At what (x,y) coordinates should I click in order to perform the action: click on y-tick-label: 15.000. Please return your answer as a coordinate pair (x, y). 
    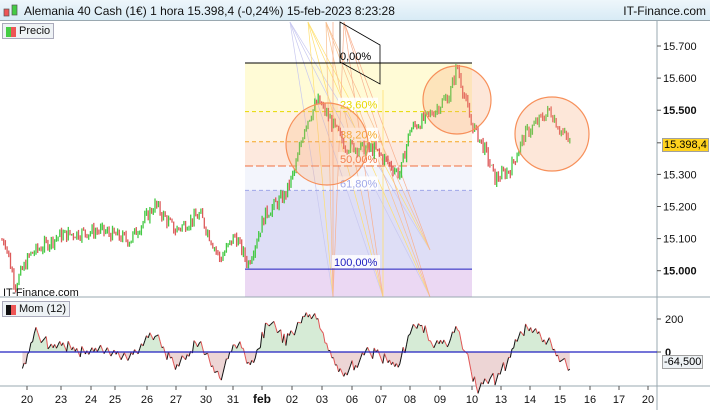
    Looking at the image, I should click on (680, 272).